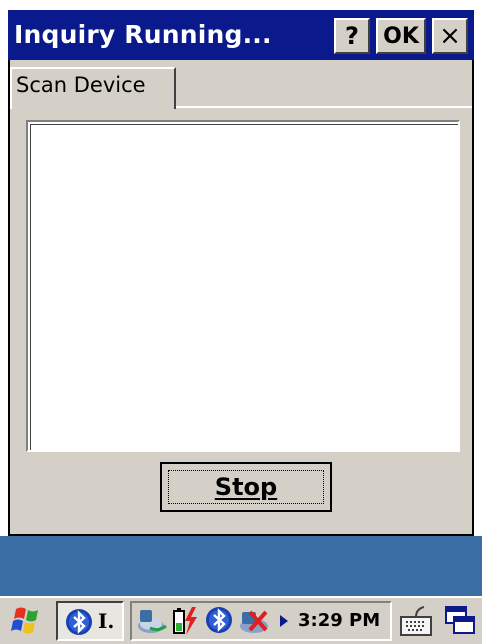 Image resolution: width=482 pixels, height=644 pixels. What do you see at coordinates (284, 623) in the screenshot?
I see `tray-expand-arrow-icon` at bounding box center [284, 623].